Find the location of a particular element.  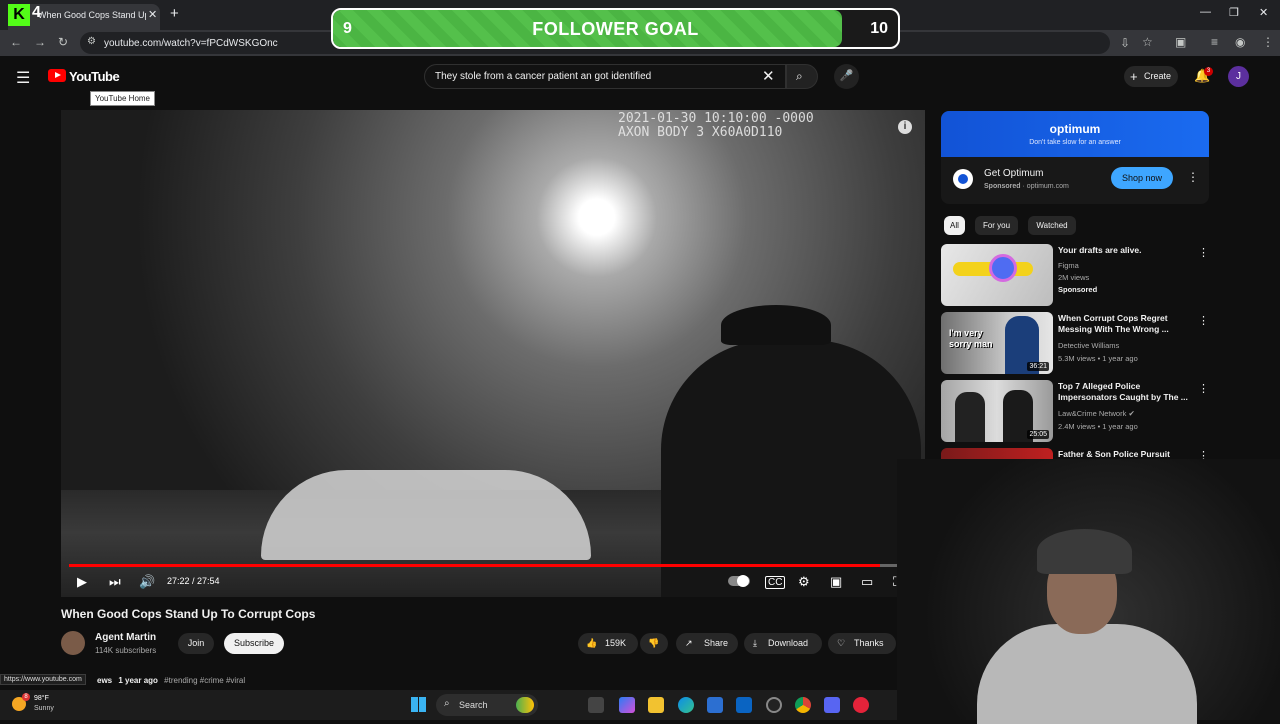

thanks-button: ♡ Thanks is located at coordinates (862, 643).